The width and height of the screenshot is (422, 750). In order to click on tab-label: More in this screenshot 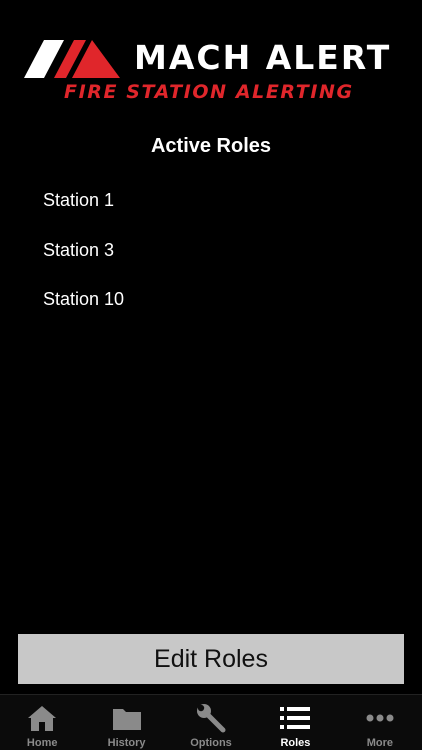, I will do `click(379, 743)`.